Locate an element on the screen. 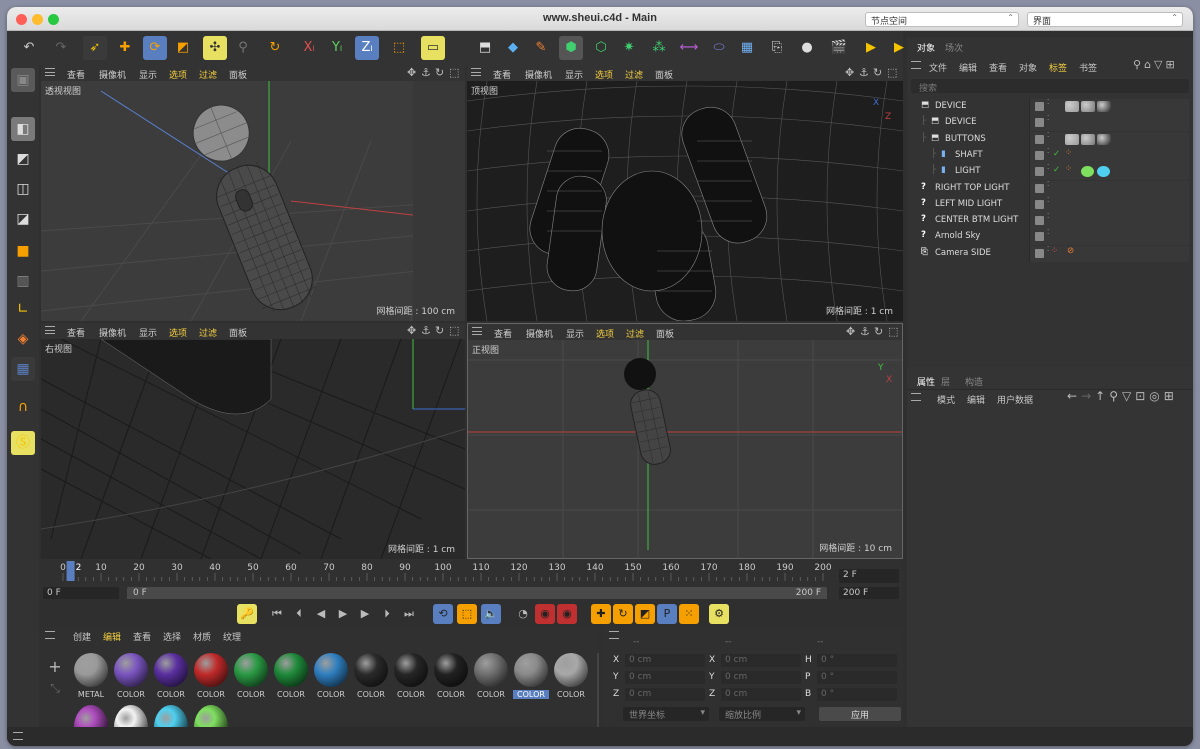 The width and height of the screenshot is (1200, 749). scale-key-button: ◩ is located at coordinates (645, 614).